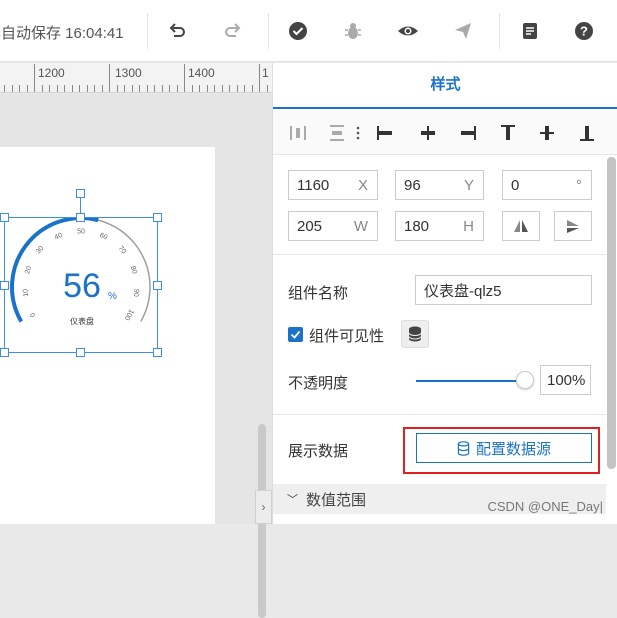  I want to click on distribute-vertical-icon, so click(337, 133).